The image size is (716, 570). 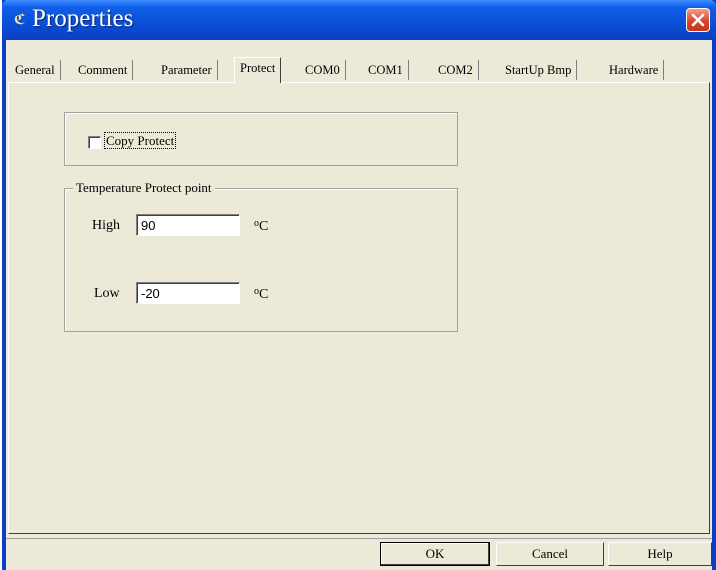 What do you see at coordinates (188, 225) in the screenshot?
I see `high-temperature-input` at bounding box center [188, 225].